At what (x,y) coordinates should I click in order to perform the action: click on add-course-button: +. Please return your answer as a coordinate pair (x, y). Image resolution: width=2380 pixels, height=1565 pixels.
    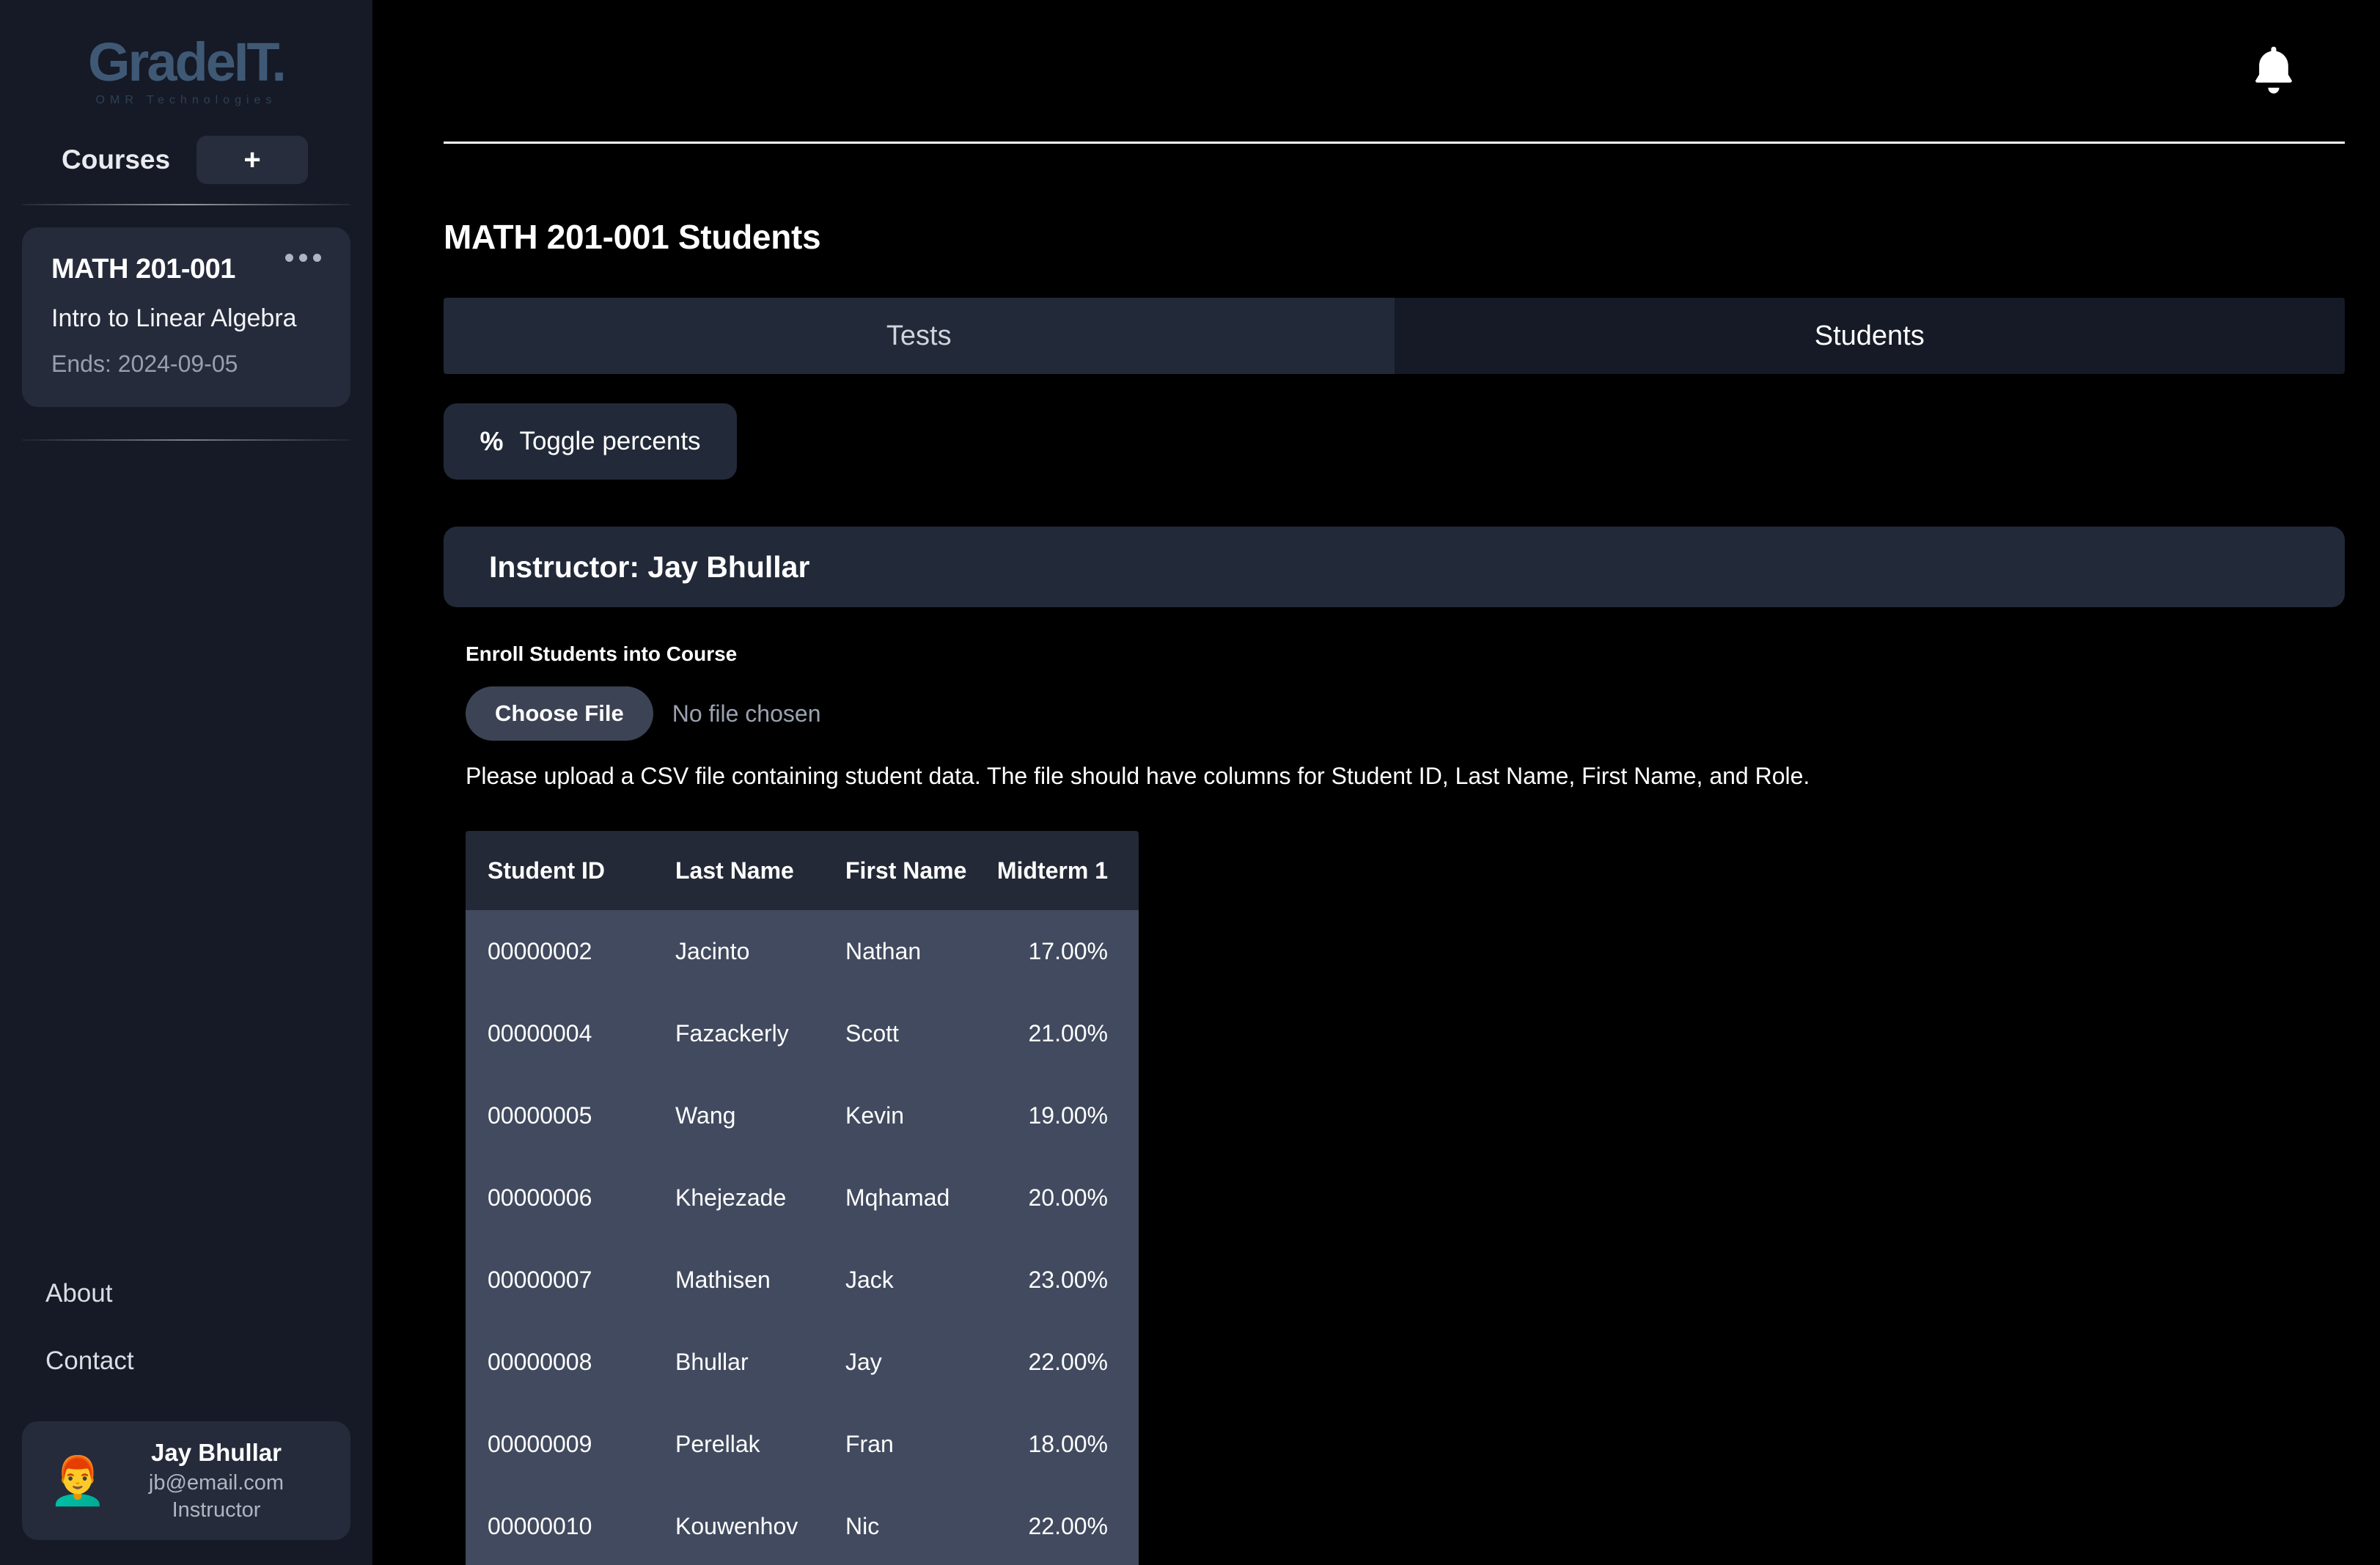
    Looking at the image, I should click on (253, 160).